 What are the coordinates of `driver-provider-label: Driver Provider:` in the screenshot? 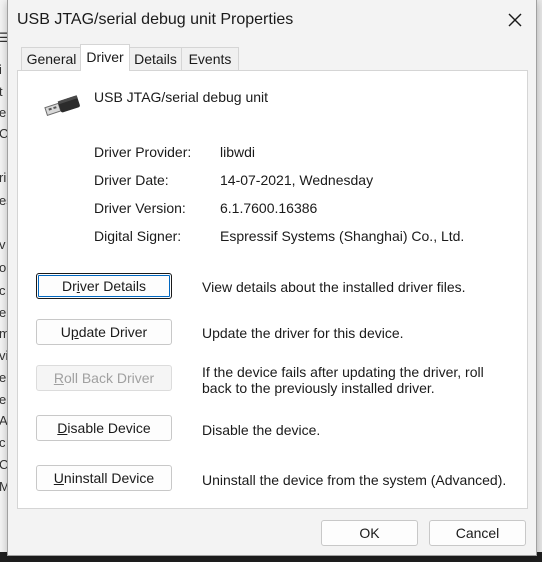 It's located at (143, 152).